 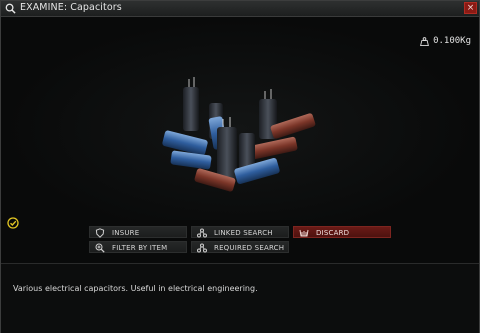 What do you see at coordinates (202, 233) in the screenshot?
I see `link-icon` at bounding box center [202, 233].